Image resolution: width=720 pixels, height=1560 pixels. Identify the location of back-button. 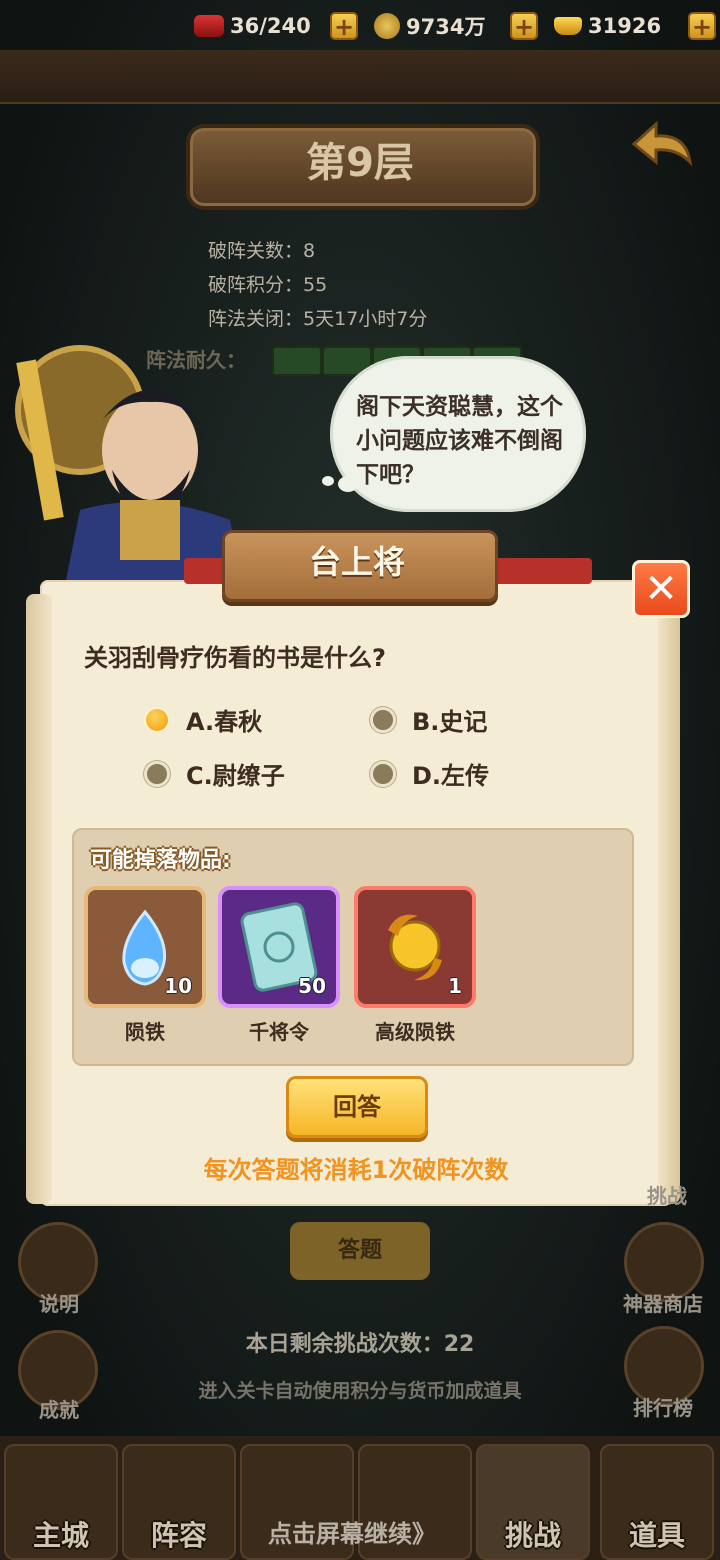
(661, 146).